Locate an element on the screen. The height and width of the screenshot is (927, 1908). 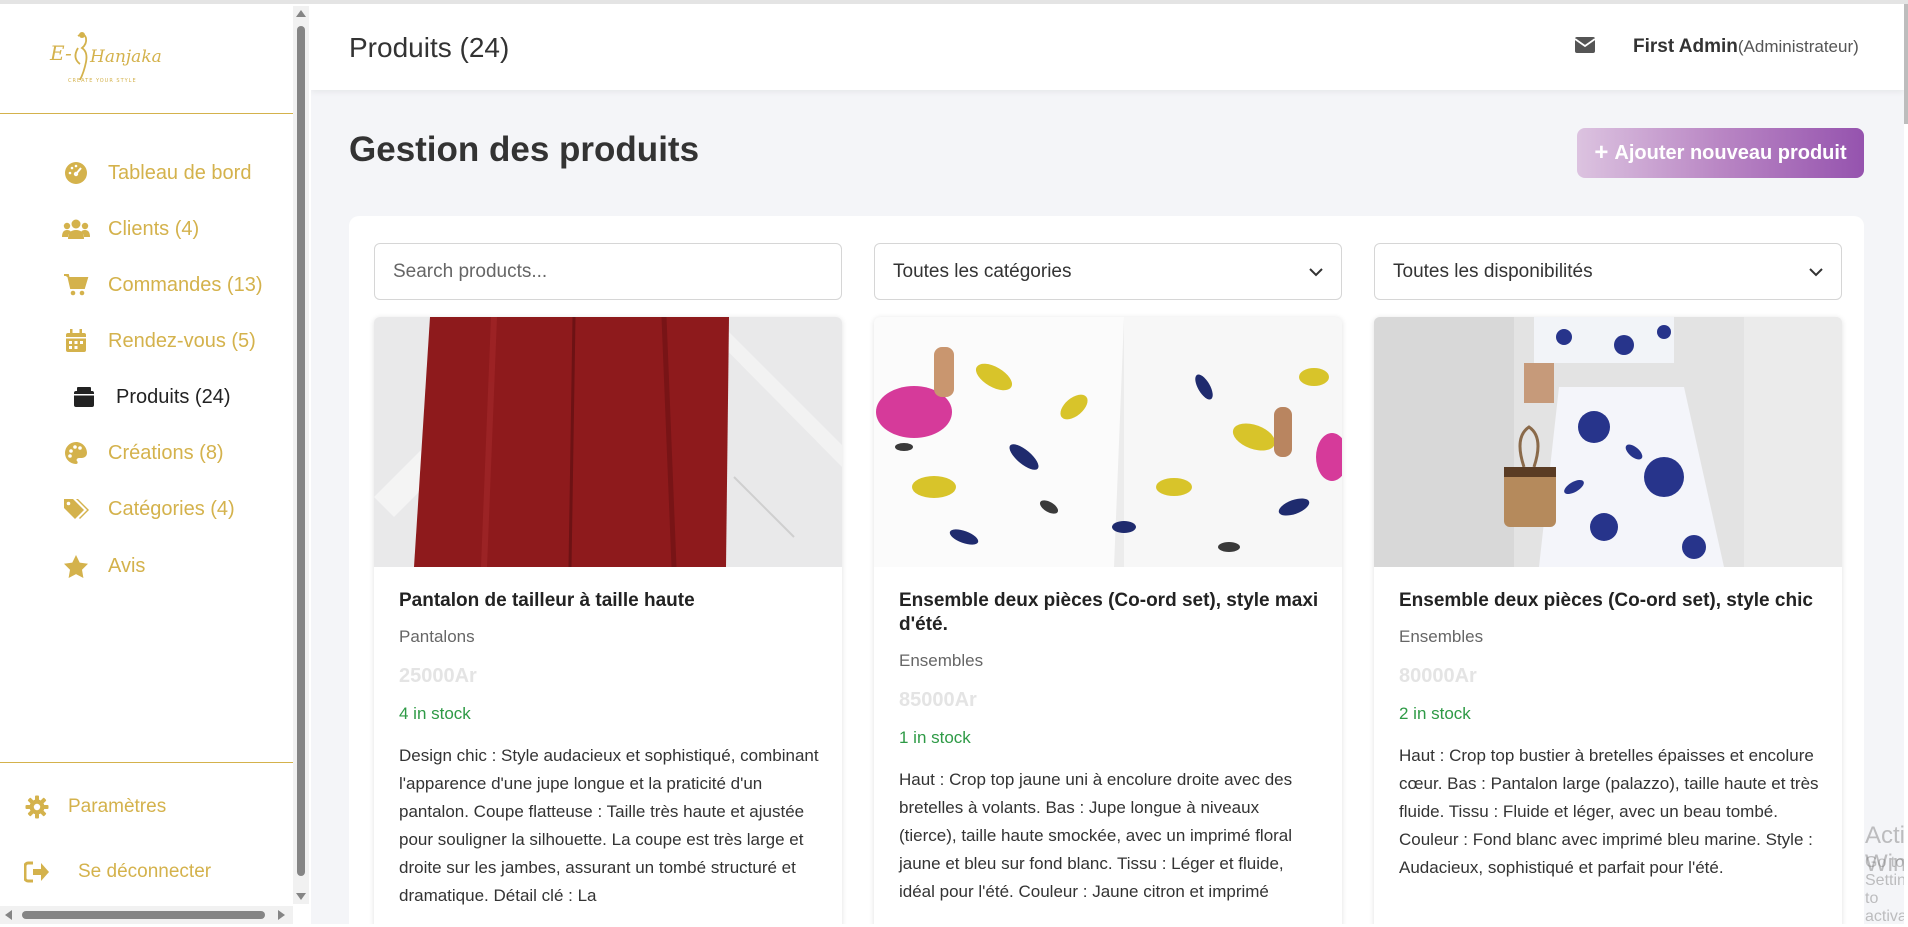
product-price: 80000Ar is located at coordinates (1438, 676).